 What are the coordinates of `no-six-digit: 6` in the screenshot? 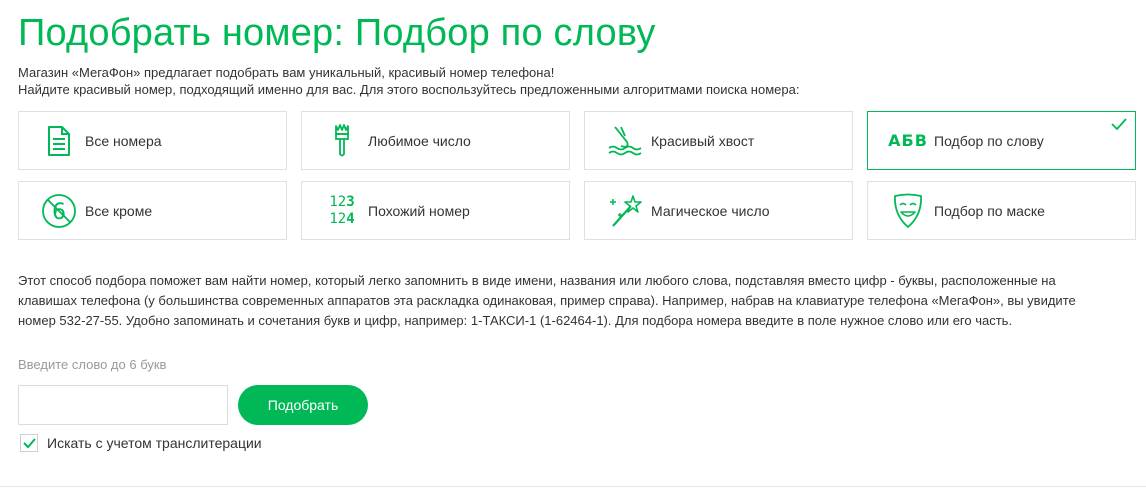 It's located at (59, 212).